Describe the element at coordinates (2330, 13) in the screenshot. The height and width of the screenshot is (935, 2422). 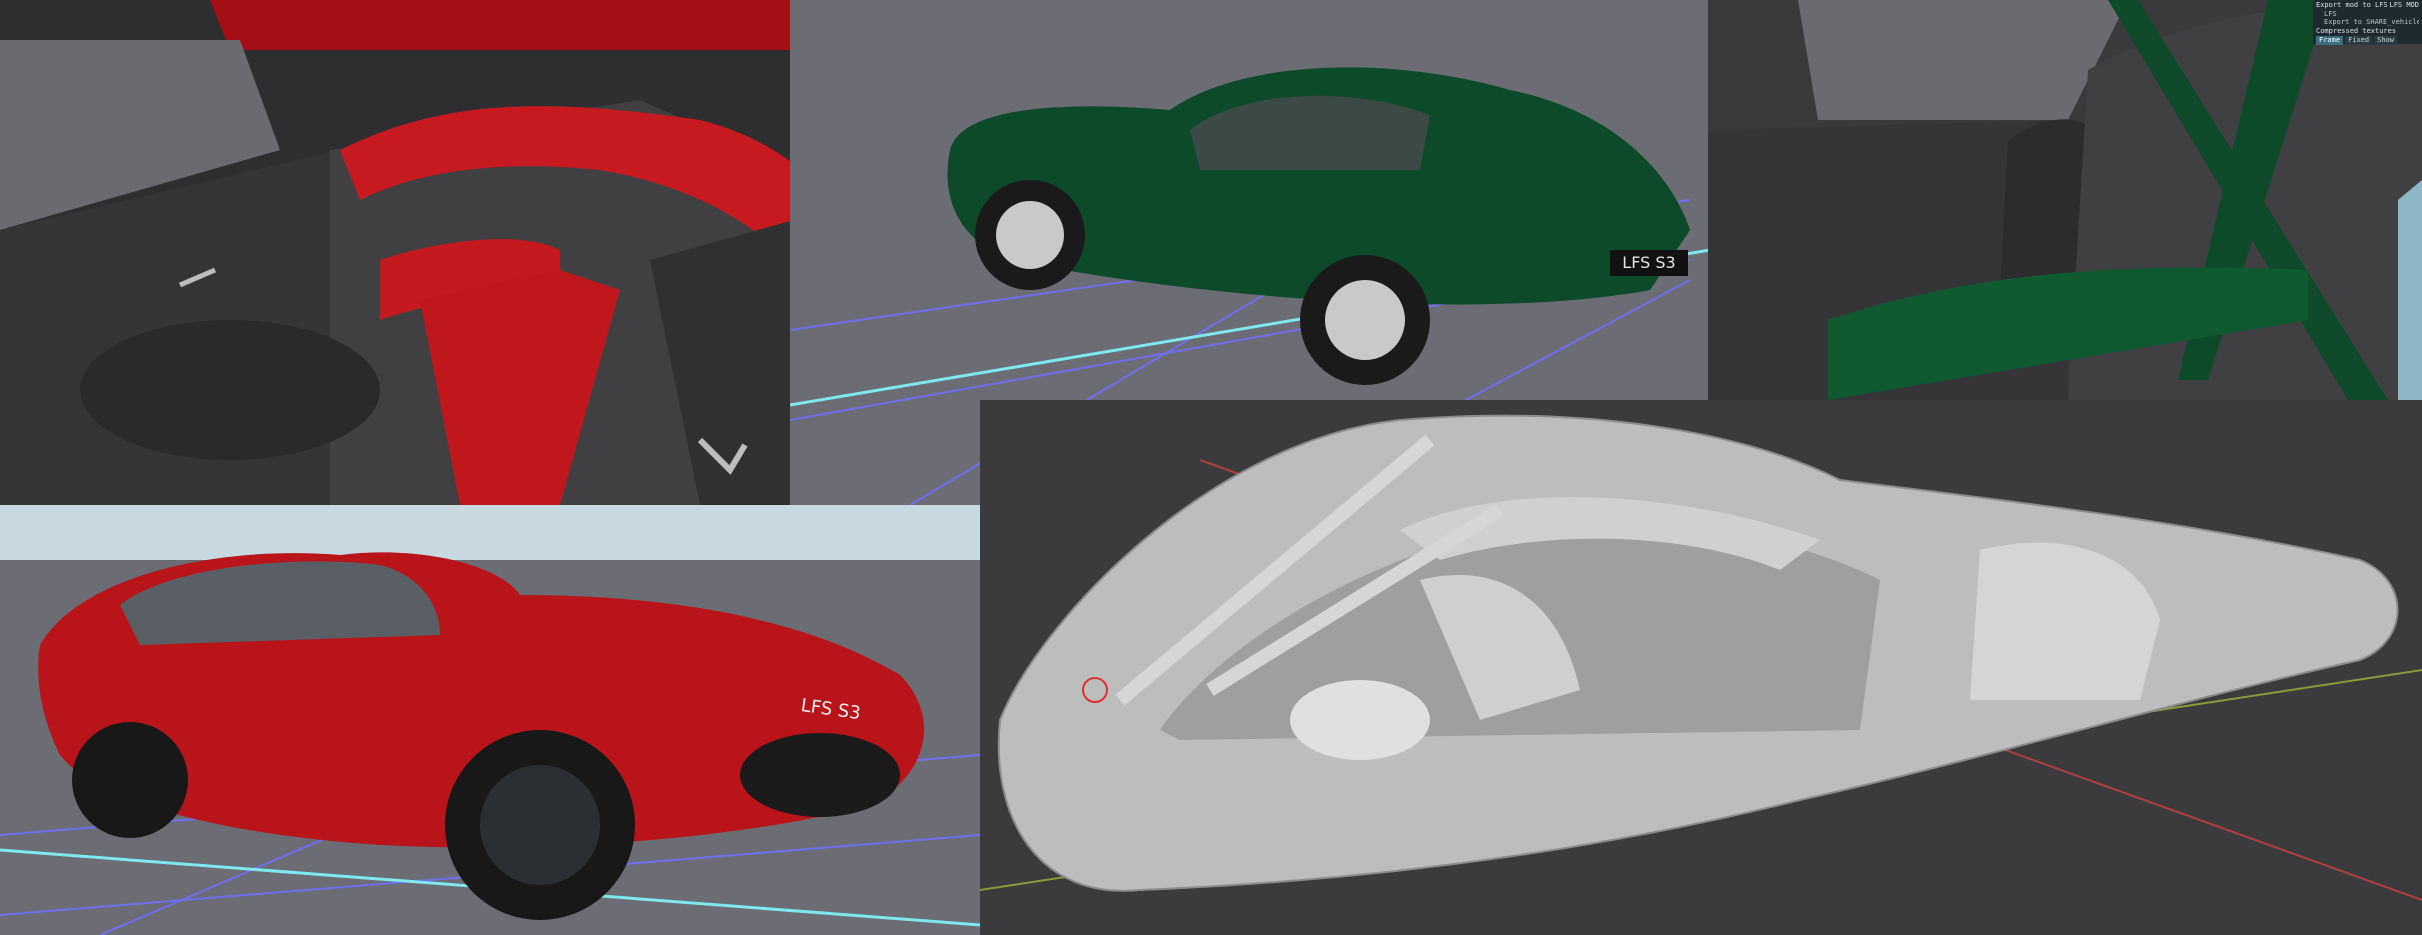
I see `export-target-label: LFS` at that location.